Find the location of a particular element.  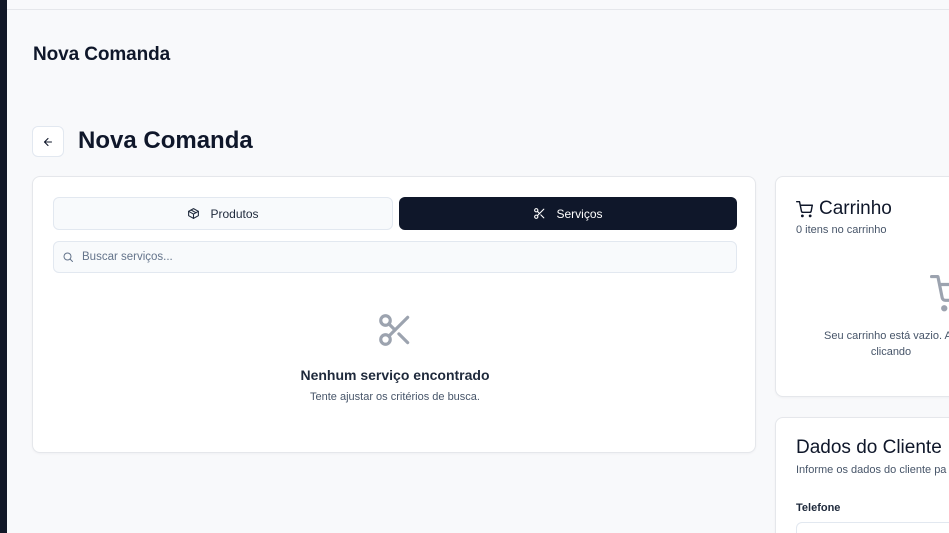

header-title: Nova Comanda is located at coordinates (102, 54).